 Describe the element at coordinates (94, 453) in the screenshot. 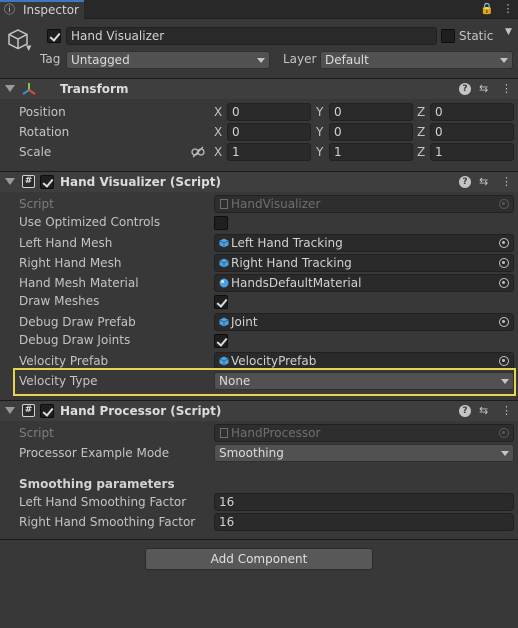

I see `mode-label: Processor Example Mode` at that location.